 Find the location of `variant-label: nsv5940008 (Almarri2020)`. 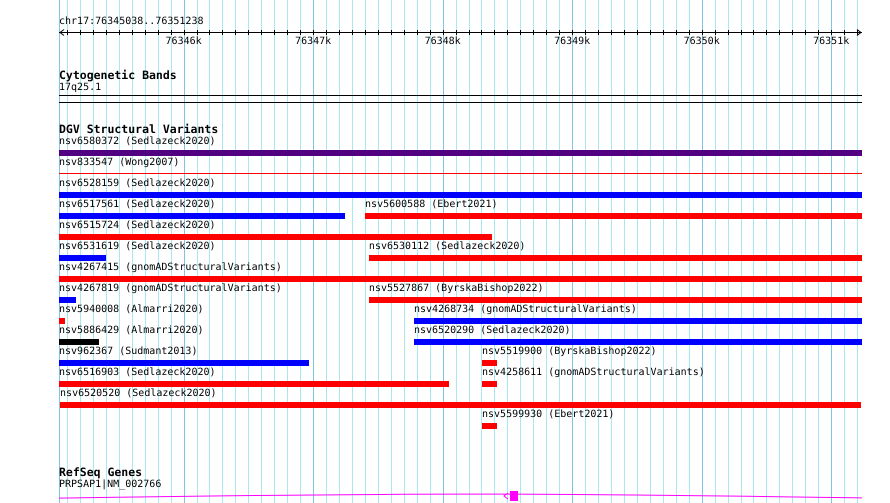

variant-label: nsv5940008 (Almarri2020) is located at coordinates (131, 309).